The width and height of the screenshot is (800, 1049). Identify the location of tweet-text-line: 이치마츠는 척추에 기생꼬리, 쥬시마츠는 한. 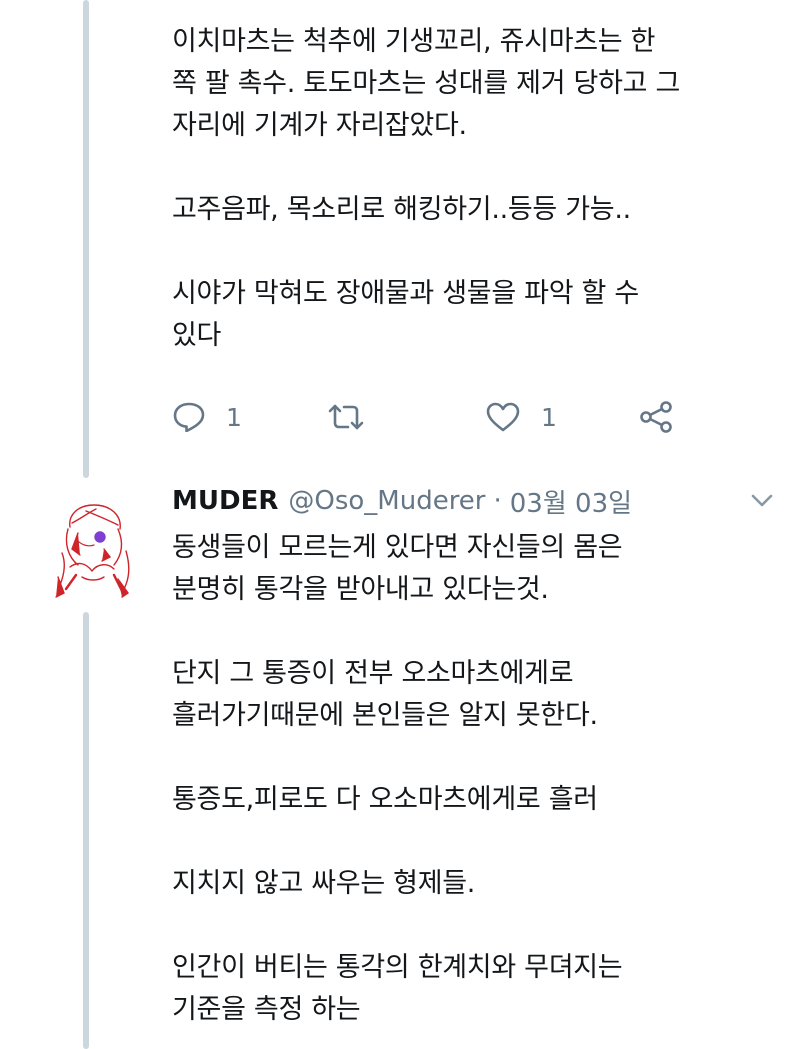
(414, 41).